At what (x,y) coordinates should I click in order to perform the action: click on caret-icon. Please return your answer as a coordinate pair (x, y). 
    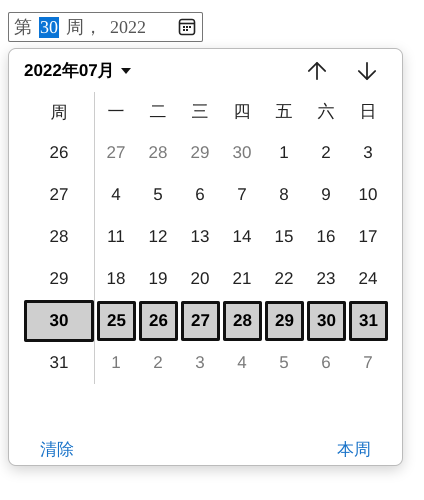
    Looking at the image, I should click on (125, 71).